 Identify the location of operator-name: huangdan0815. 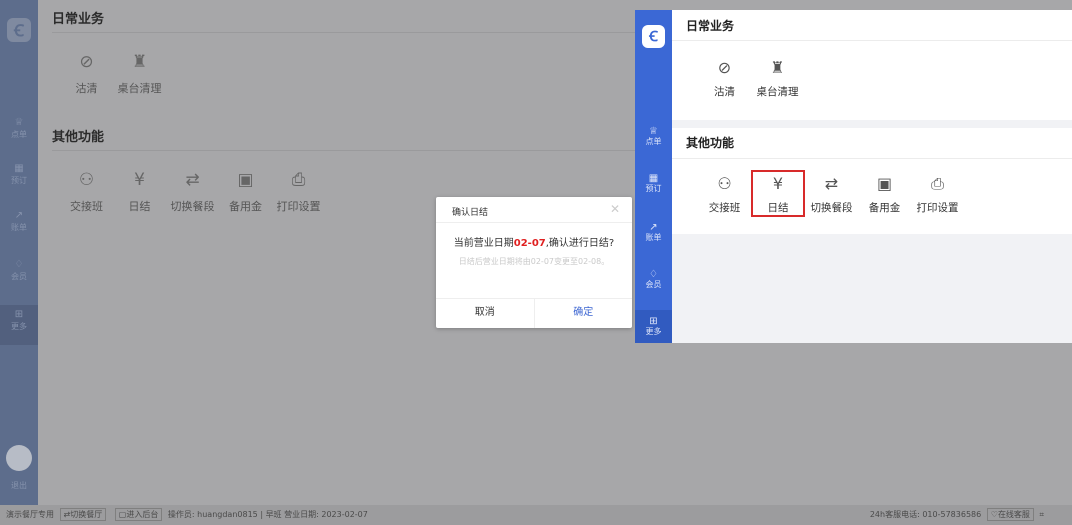
(227, 514).